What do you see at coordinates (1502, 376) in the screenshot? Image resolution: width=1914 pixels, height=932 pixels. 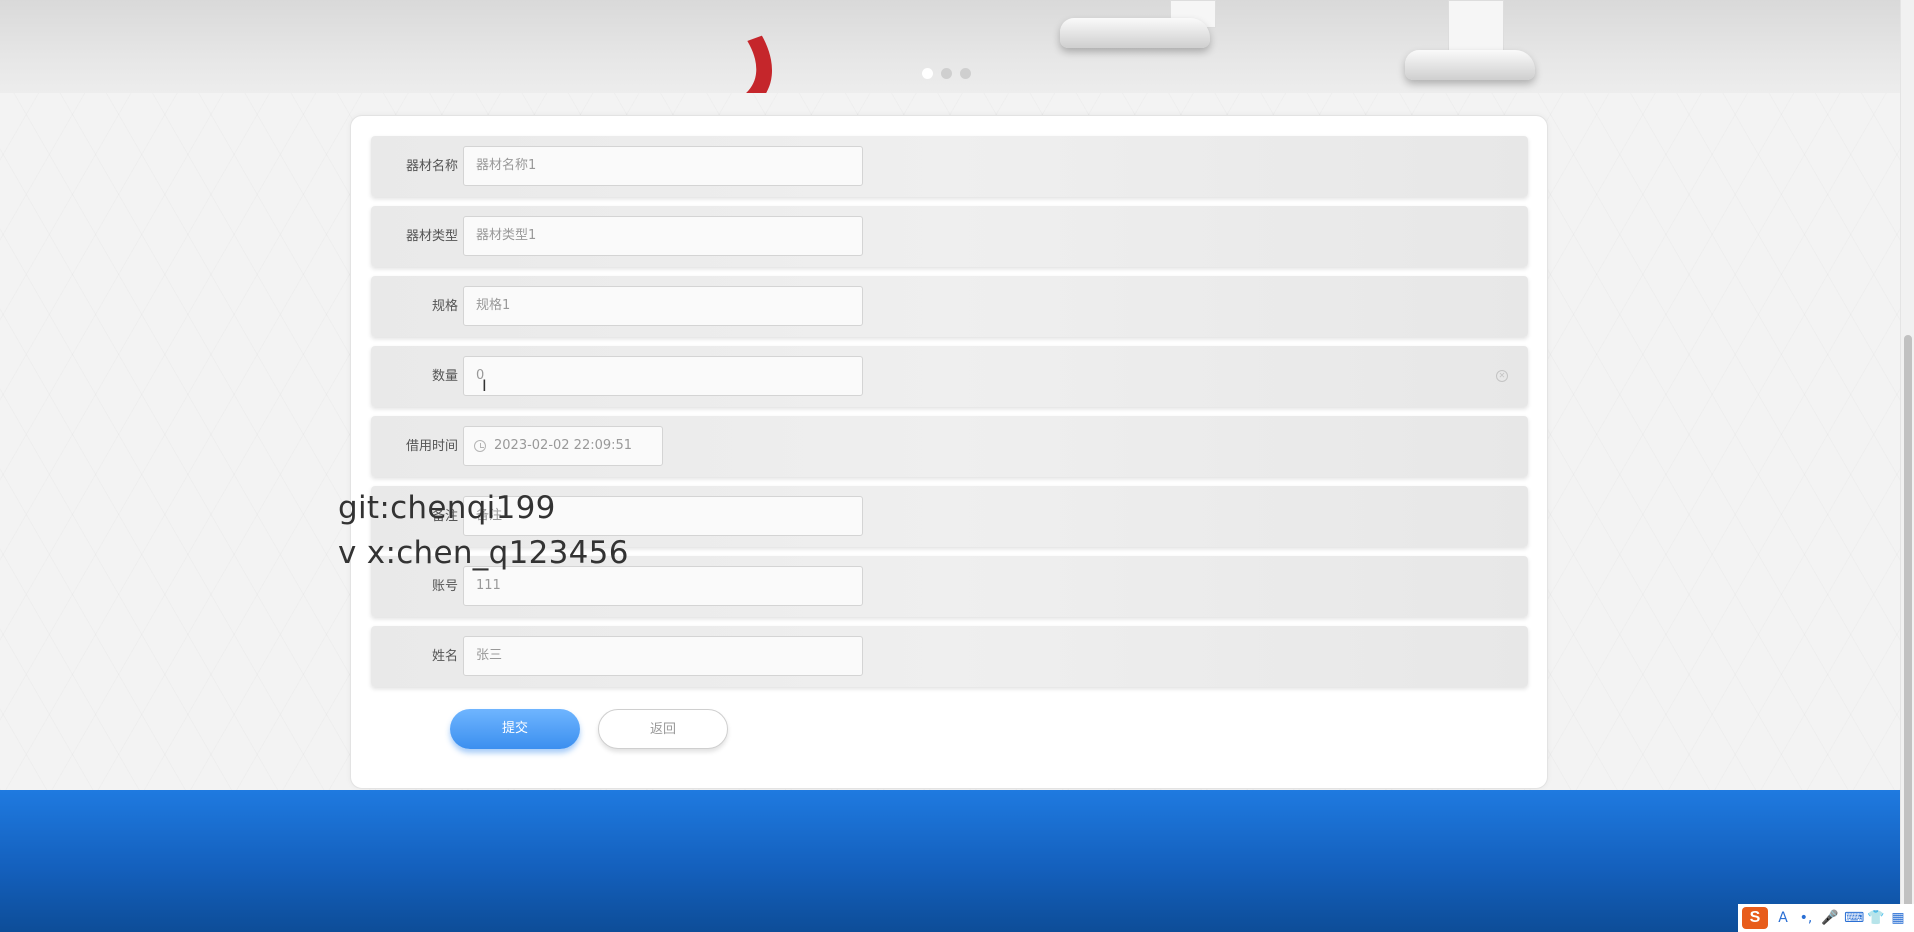 I see `clear-icon: ✕` at bounding box center [1502, 376].